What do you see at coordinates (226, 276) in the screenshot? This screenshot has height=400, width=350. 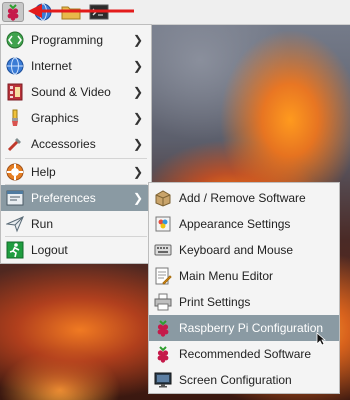 I see `submenu-item-label: Main Menu Editor` at bounding box center [226, 276].